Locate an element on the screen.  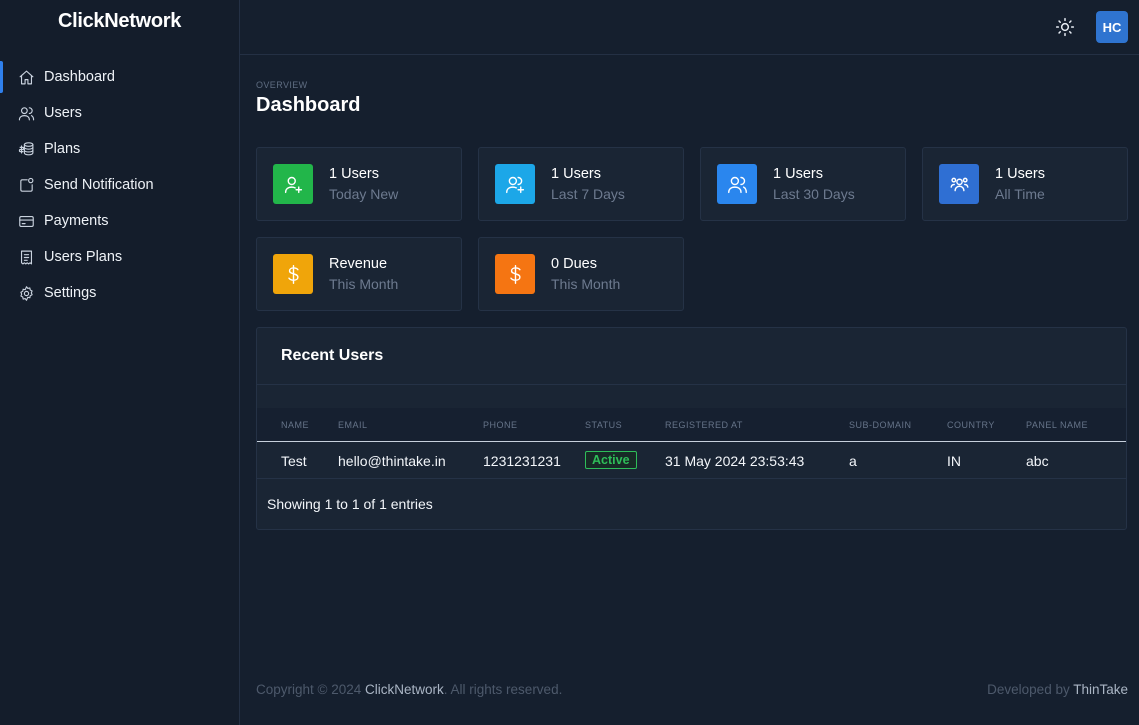
top-bar: HC is located at coordinates (689, 27).